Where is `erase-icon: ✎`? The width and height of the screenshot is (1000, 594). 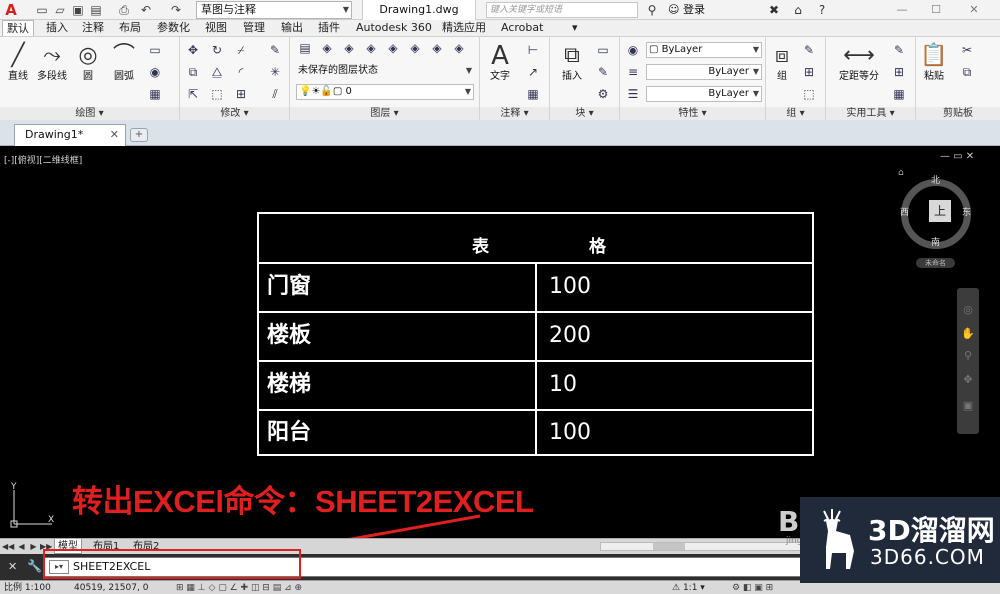 erase-icon: ✎ is located at coordinates (275, 50).